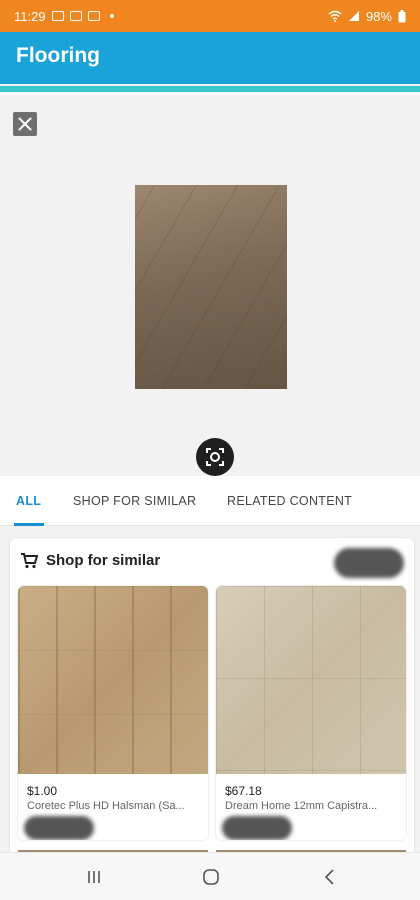  I want to click on tab-related-content: RELATED CONTENT, so click(289, 501).